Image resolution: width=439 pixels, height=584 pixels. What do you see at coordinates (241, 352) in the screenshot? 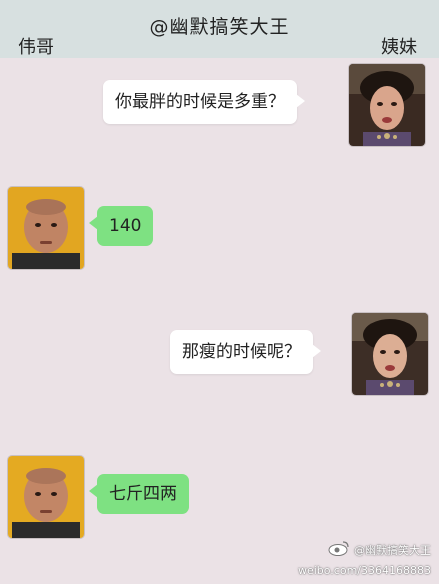
I see `message-text: 那瘦的时候呢？` at bounding box center [241, 352].